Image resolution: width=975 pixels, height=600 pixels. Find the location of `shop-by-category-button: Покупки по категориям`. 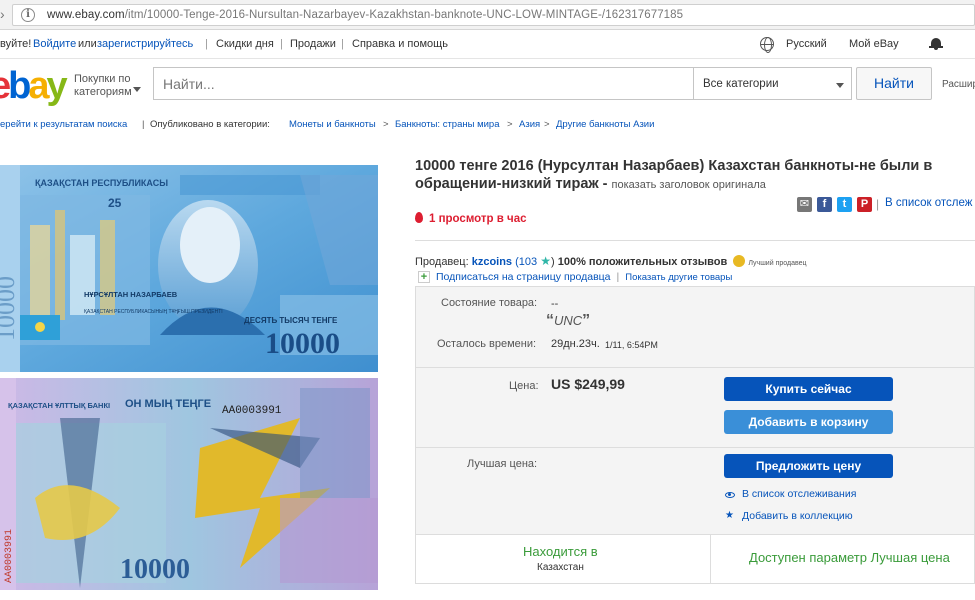

shop-by-category-button: Покупки по категориям is located at coordinates (103, 86).